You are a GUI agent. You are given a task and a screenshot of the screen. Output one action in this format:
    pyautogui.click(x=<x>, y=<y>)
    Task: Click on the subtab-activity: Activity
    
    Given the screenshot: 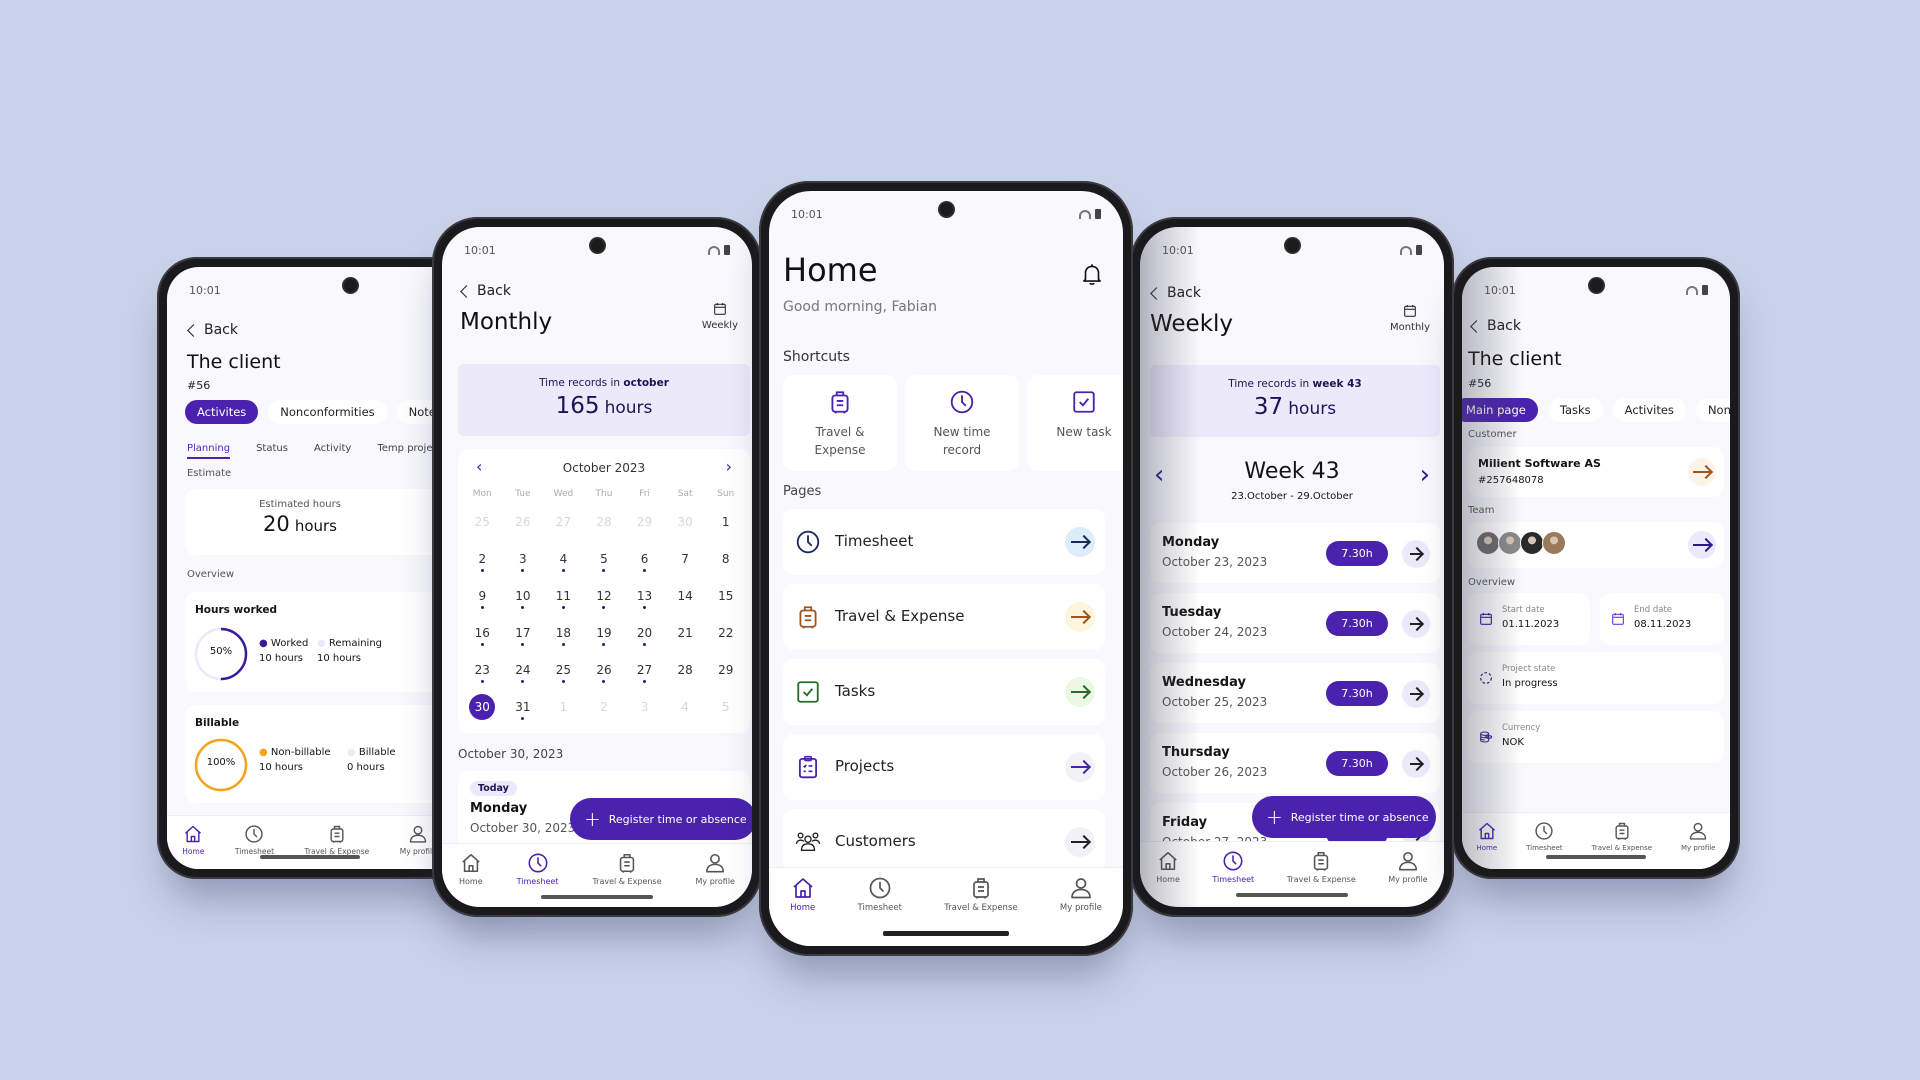 What is the action you would take?
    pyautogui.click(x=332, y=451)
    